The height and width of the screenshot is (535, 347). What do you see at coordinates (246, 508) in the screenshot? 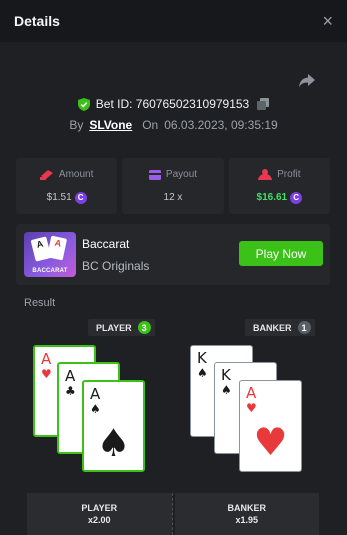
I see `banker-outcome-label: BANKER` at bounding box center [246, 508].